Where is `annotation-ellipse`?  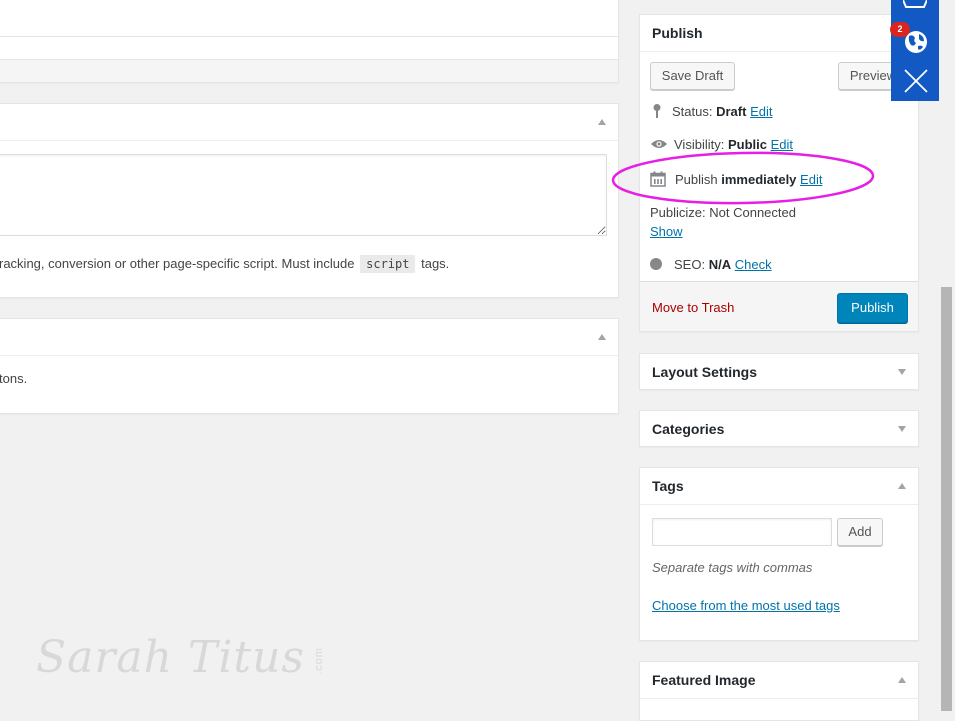 annotation-ellipse is located at coordinates (743, 178).